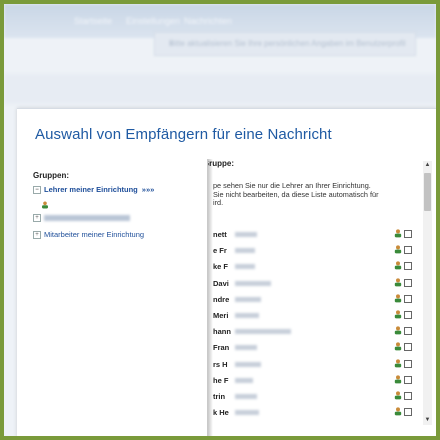  What do you see at coordinates (313, 396) in the screenshot?
I see `user-row: trin` at bounding box center [313, 396].